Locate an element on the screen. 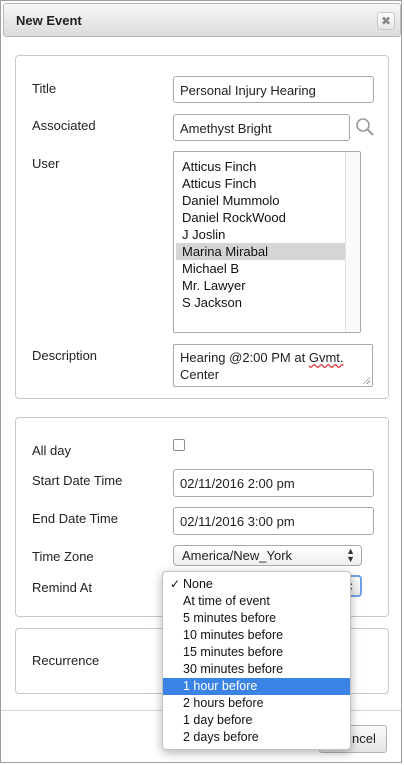 This screenshot has width=404, height=765. select-arrows-icon: ▲▼ is located at coordinates (350, 555).